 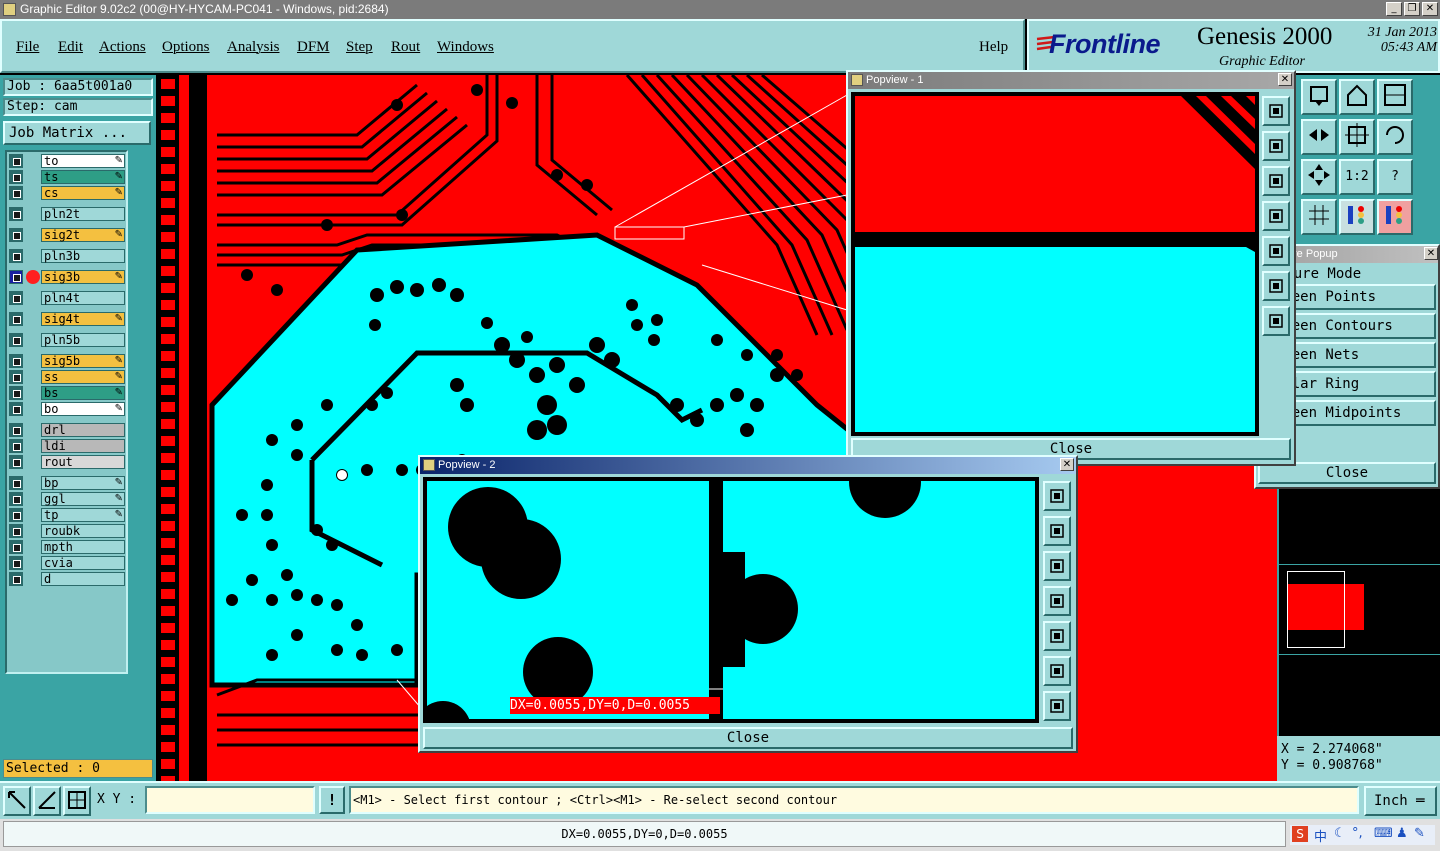 I want to click on layer-row-ts: ts ✎, so click(x=67, y=177).